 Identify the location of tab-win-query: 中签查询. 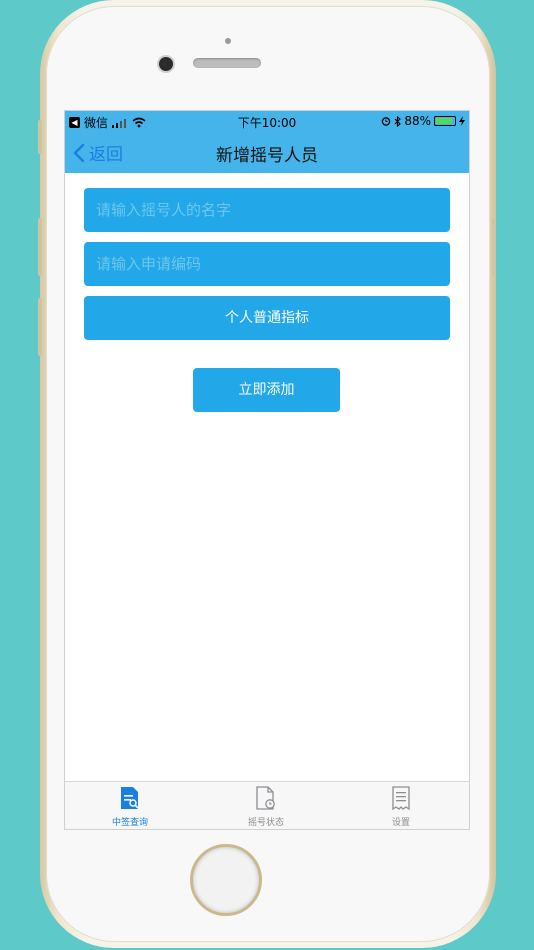
(130, 807).